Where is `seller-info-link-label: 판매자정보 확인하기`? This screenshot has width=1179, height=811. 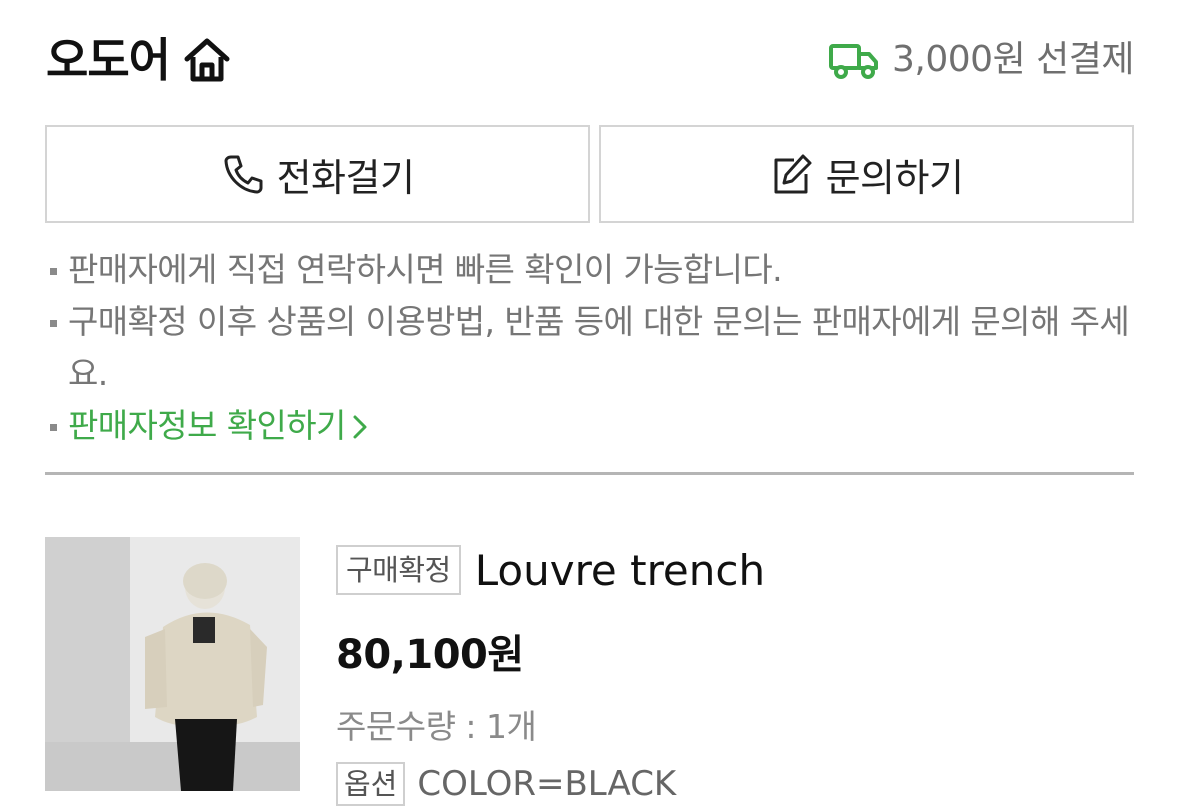
seller-info-link-label: 판매자정보 확인하기 is located at coordinates (207, 425).